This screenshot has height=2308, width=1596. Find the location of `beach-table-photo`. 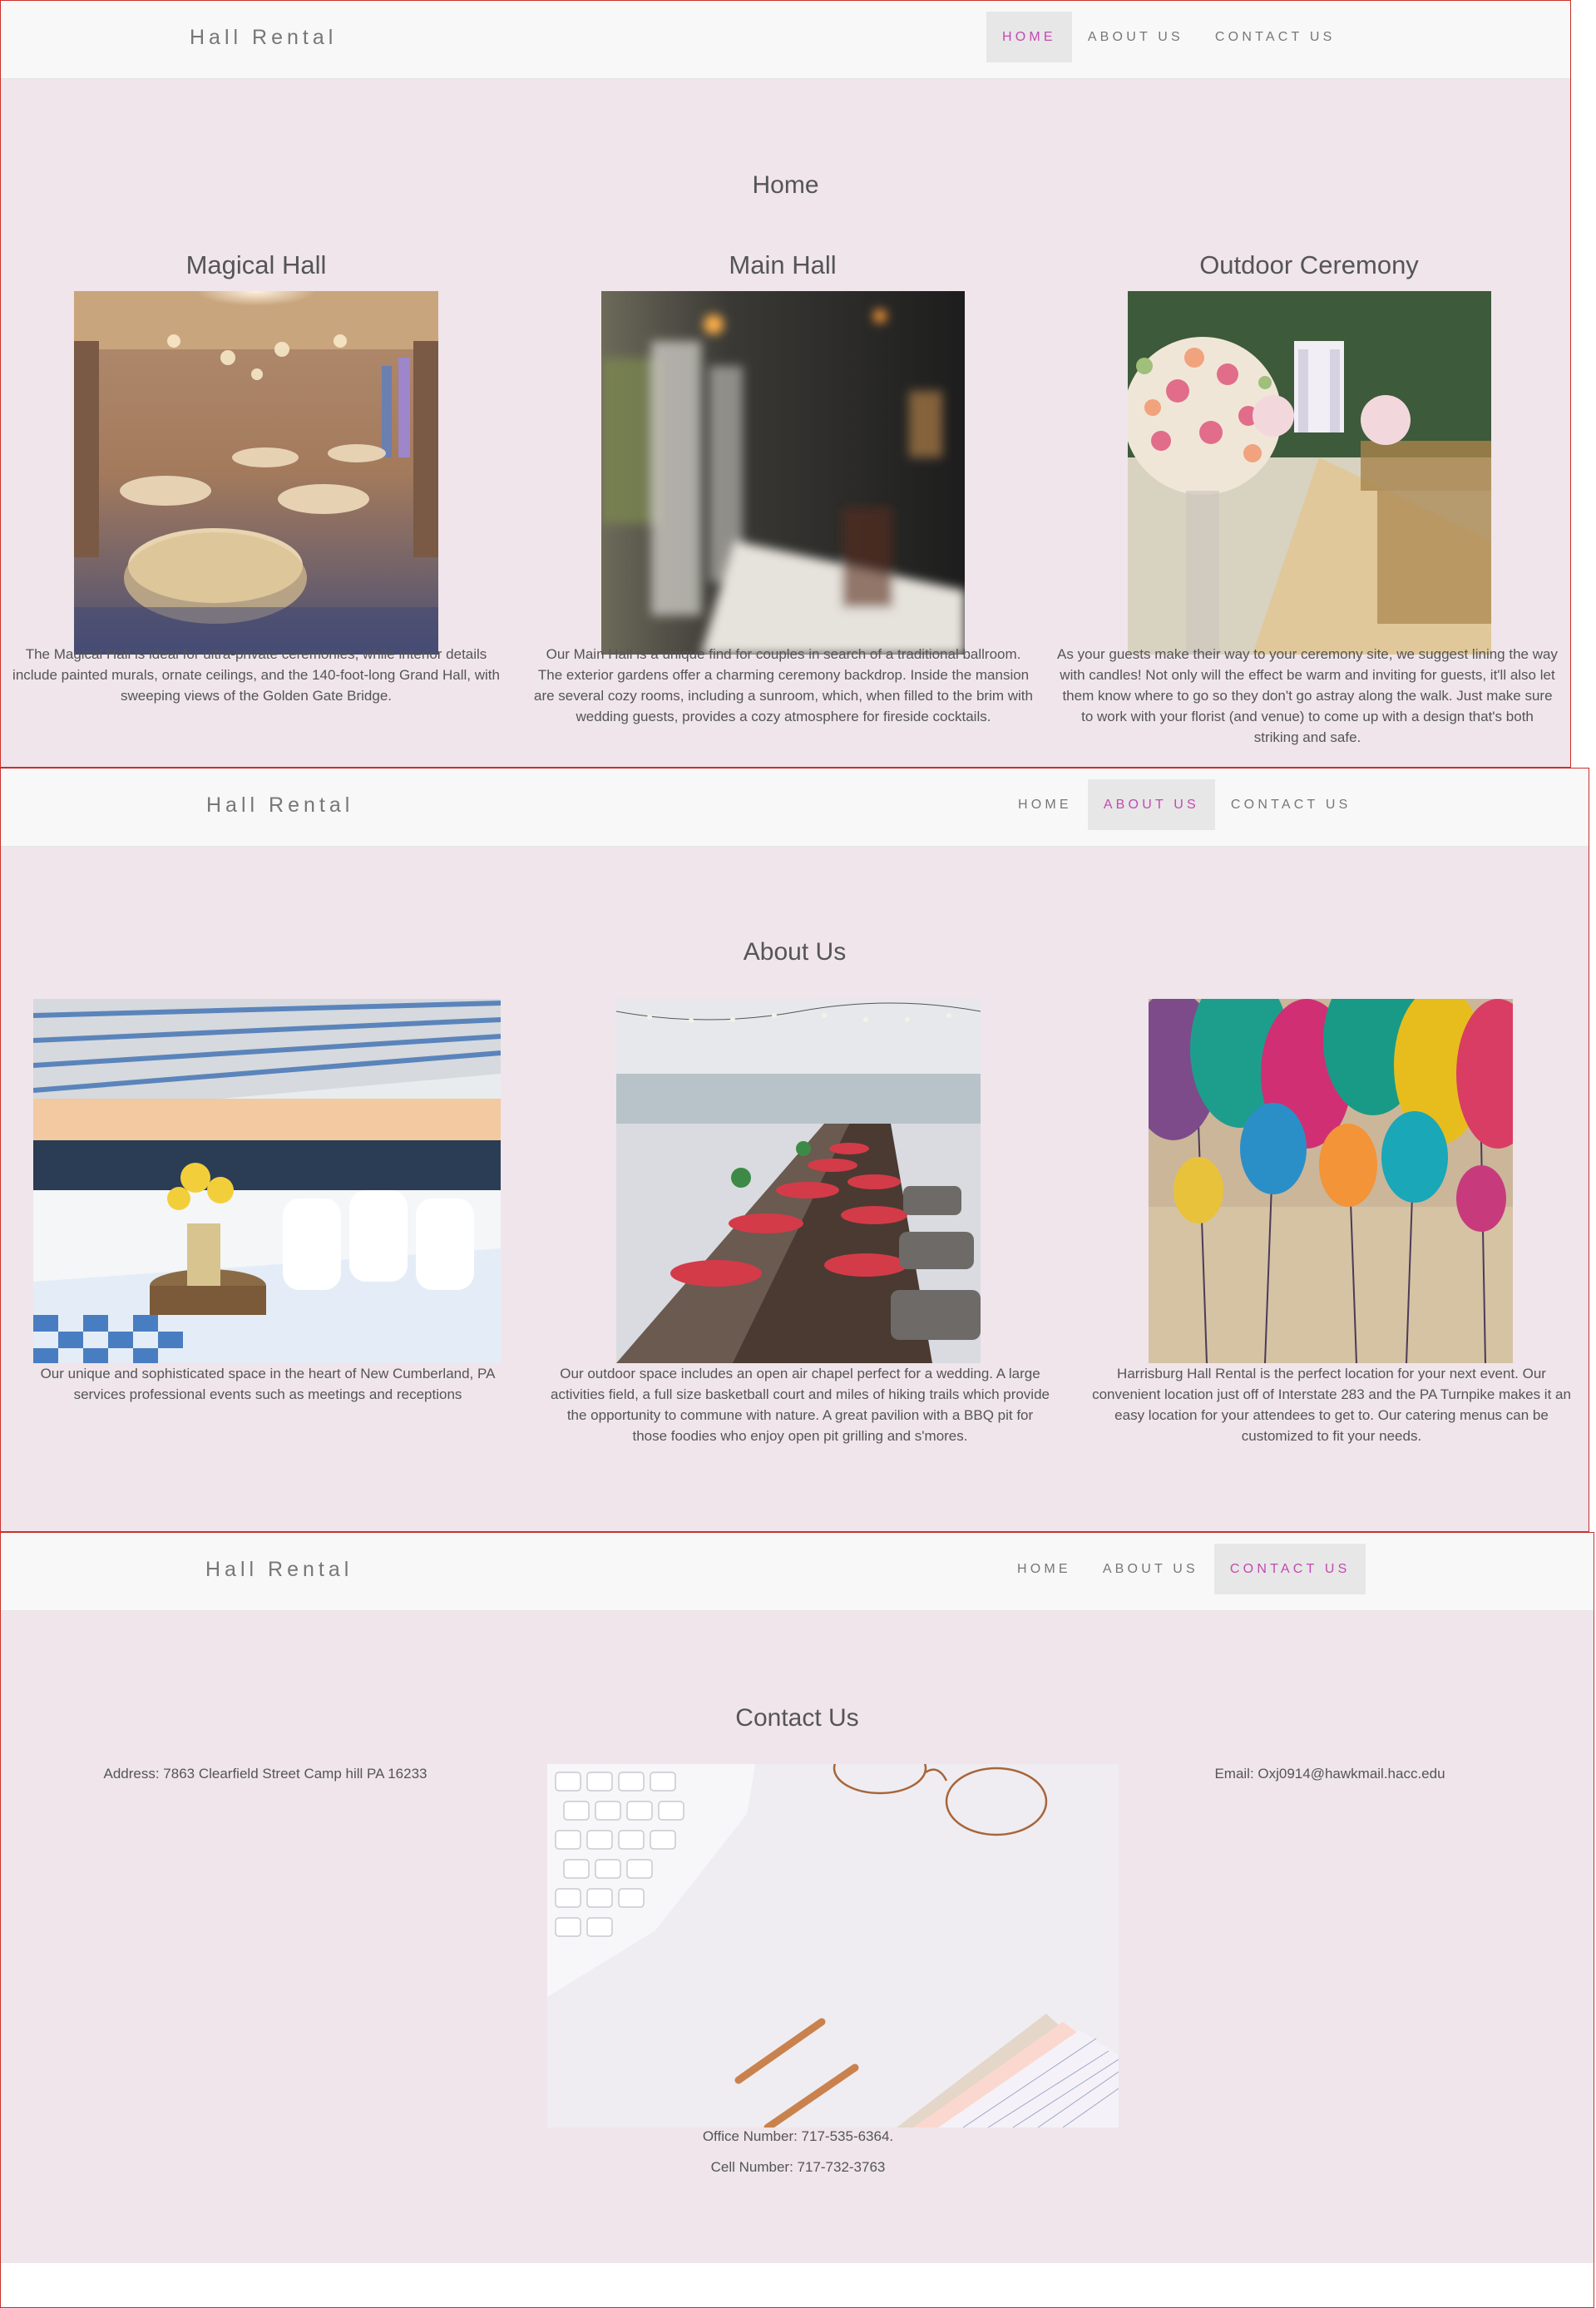

beach-table-photo is located at coordinates (798, 1181).